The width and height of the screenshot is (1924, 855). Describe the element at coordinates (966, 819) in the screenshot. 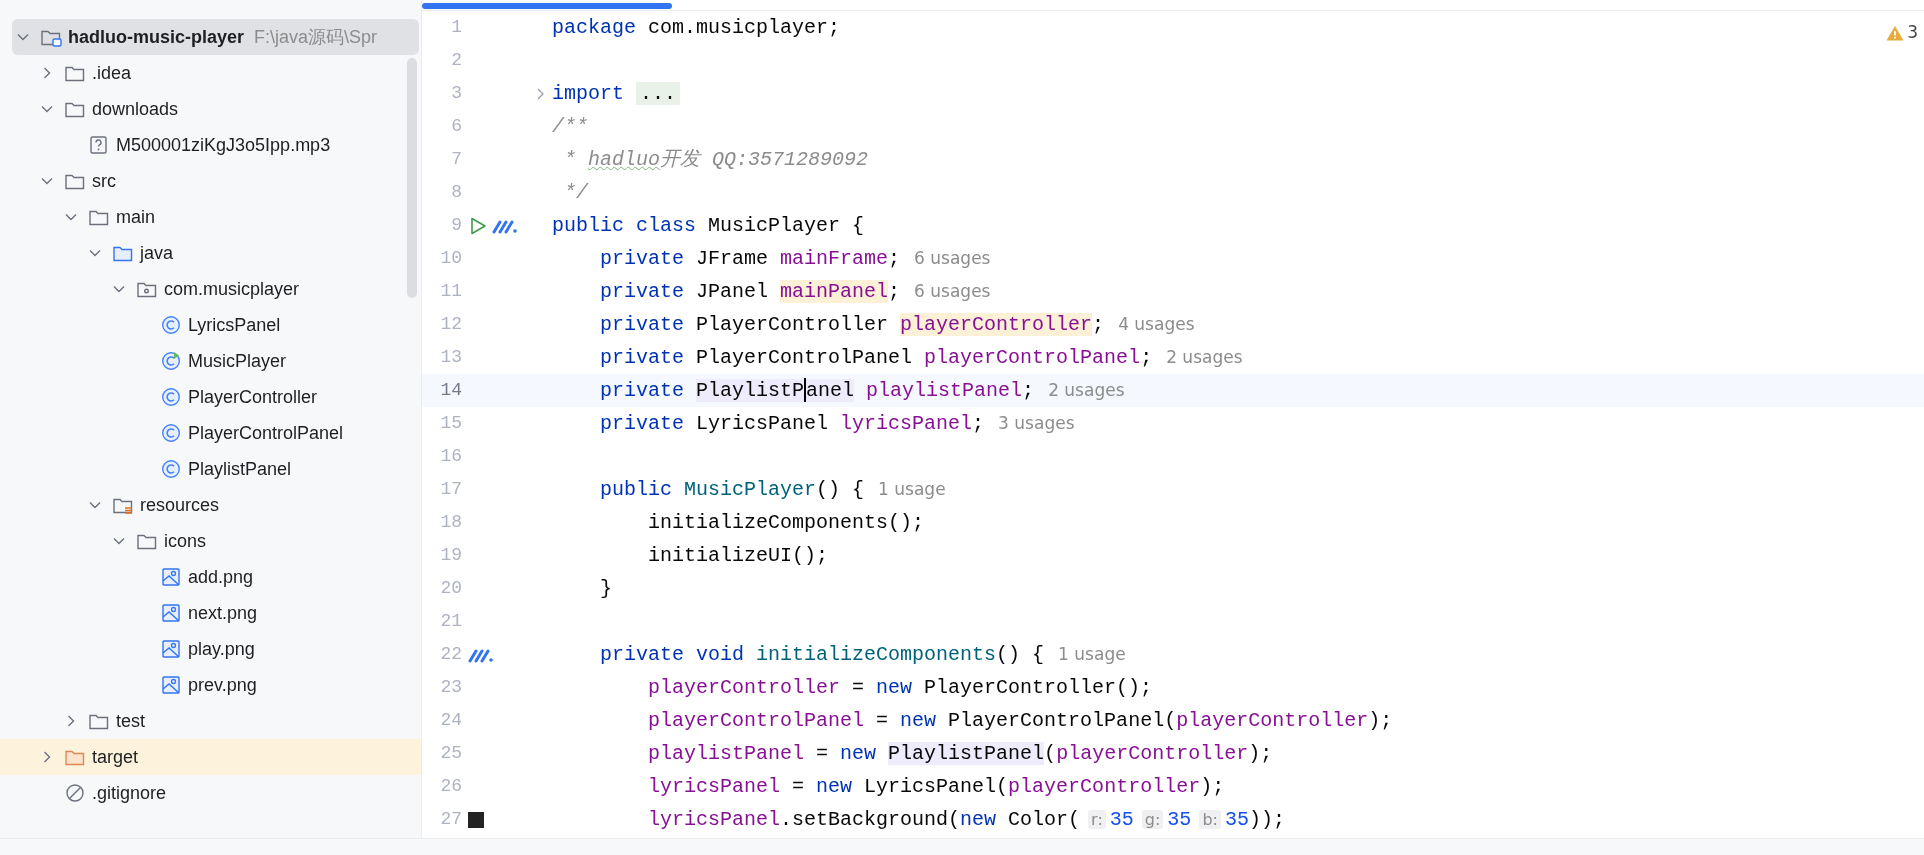

I see `code-line: lyricsPanel.setBackground(new Color( r: 35 g: 35 b: 35));` at that location.